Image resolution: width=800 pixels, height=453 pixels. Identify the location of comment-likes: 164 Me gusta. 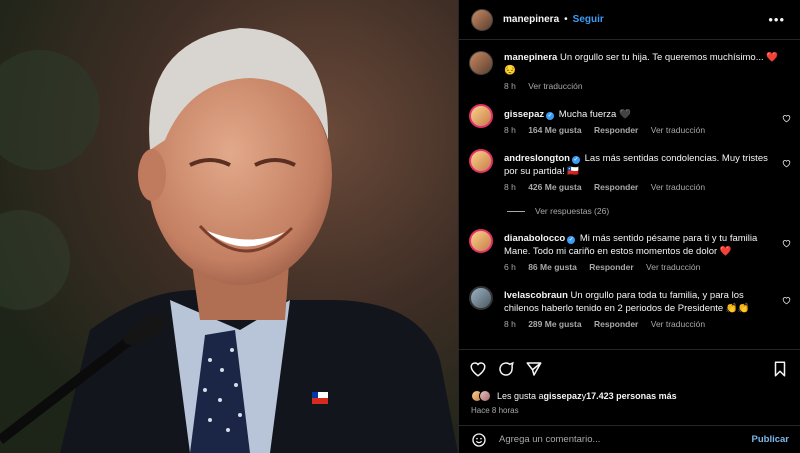
(554, 130).